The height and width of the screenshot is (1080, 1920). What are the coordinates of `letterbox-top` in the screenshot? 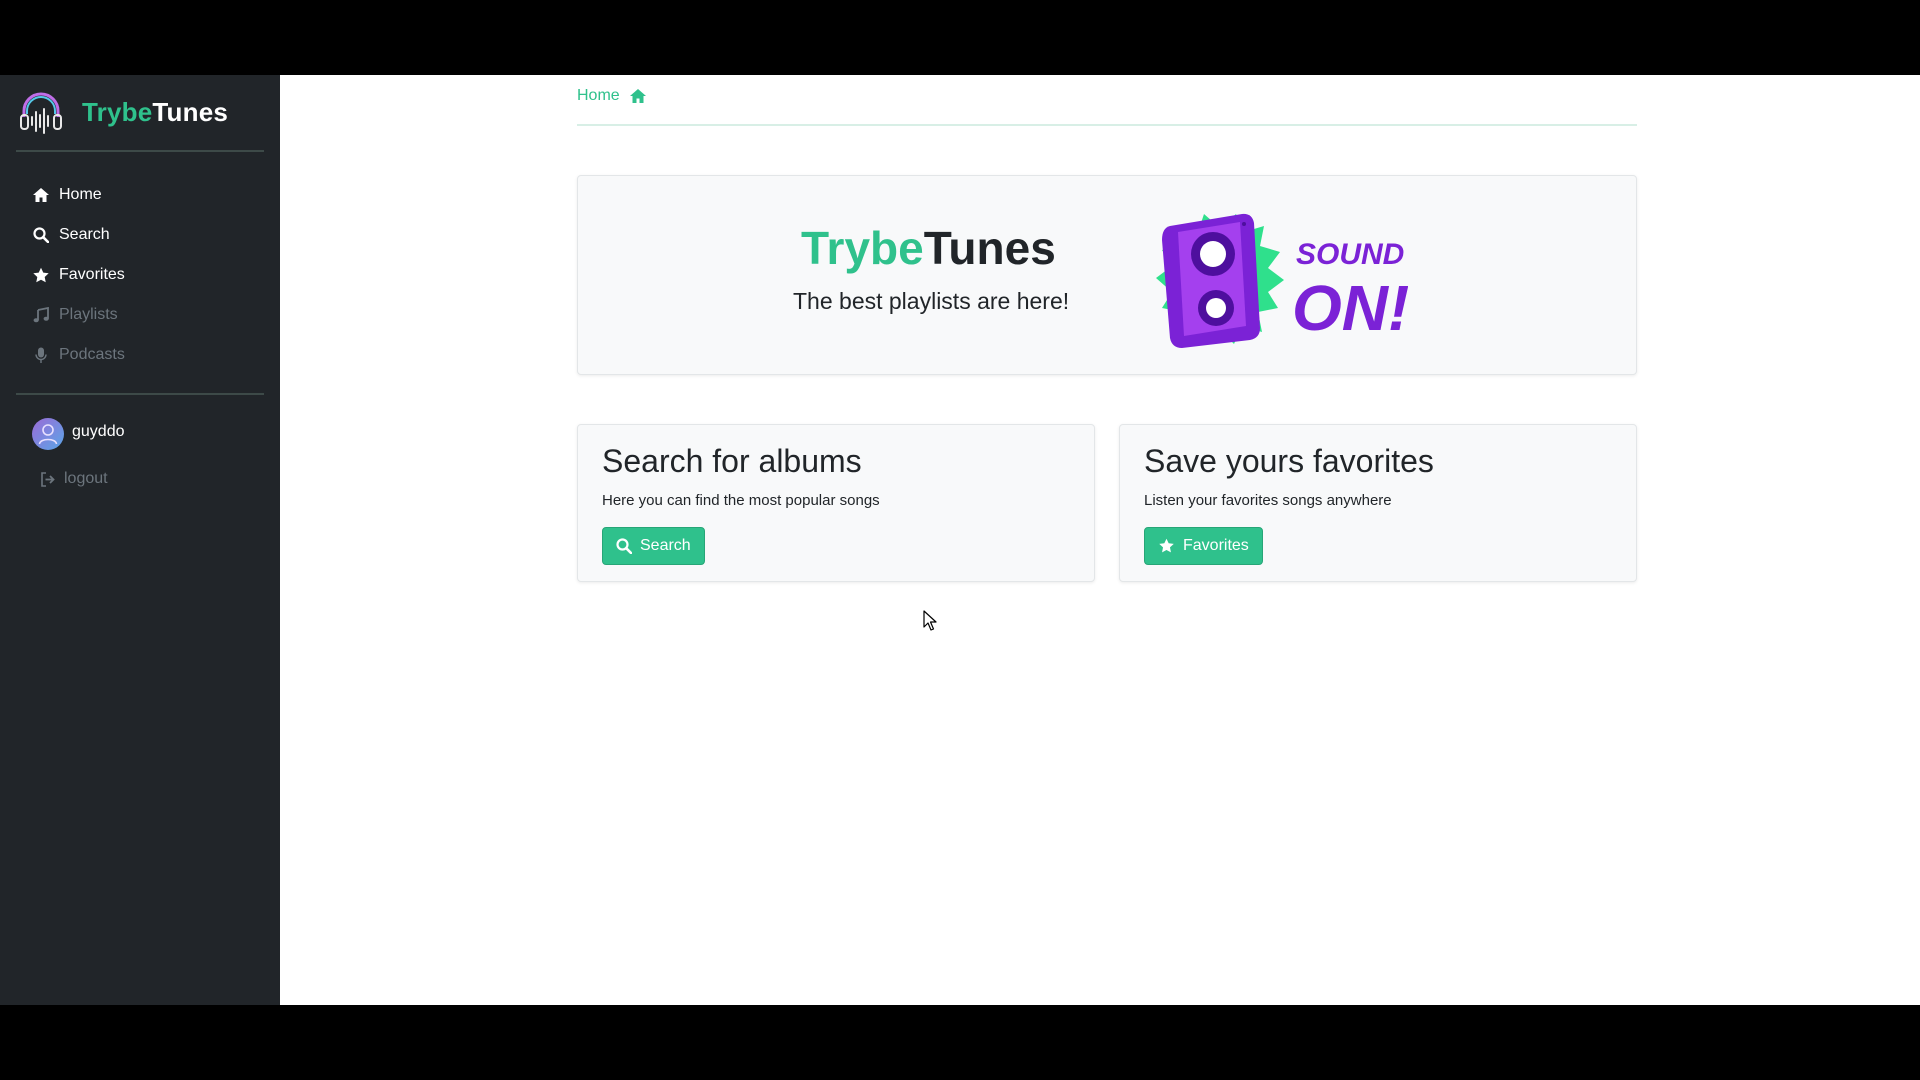 It's located at (960, 37).